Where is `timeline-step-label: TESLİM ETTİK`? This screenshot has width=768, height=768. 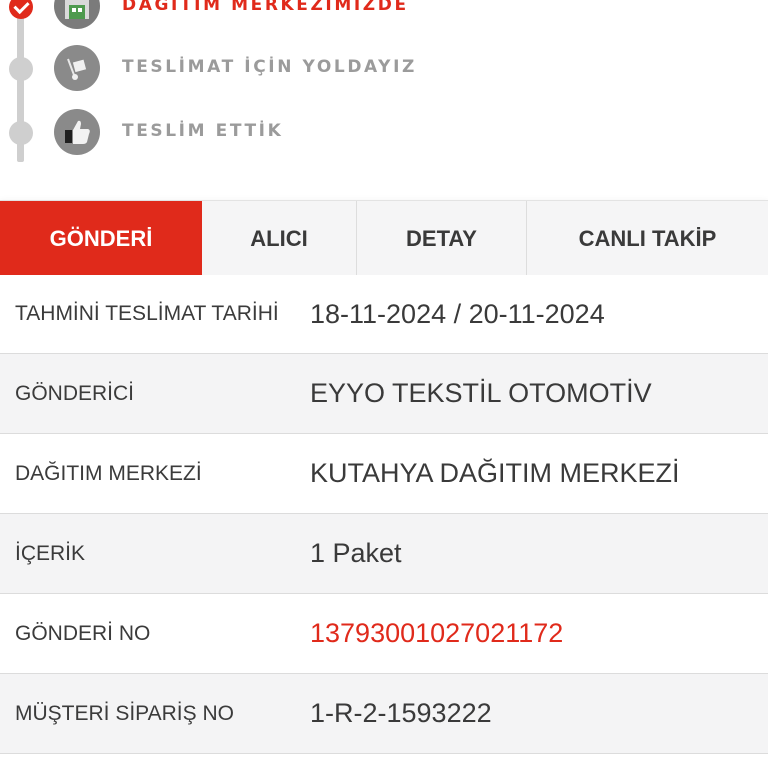
timeline-step-label: TESLİM ETTİK is located at coordinates (203, 131).